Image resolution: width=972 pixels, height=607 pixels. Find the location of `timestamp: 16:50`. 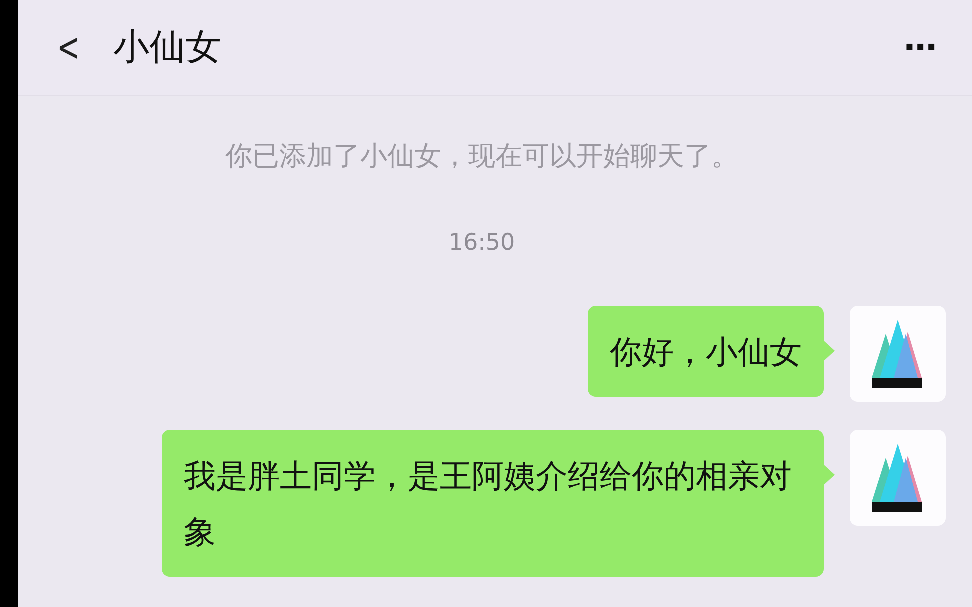

timestamp: 16:50 is located at coordinates (482, 243).